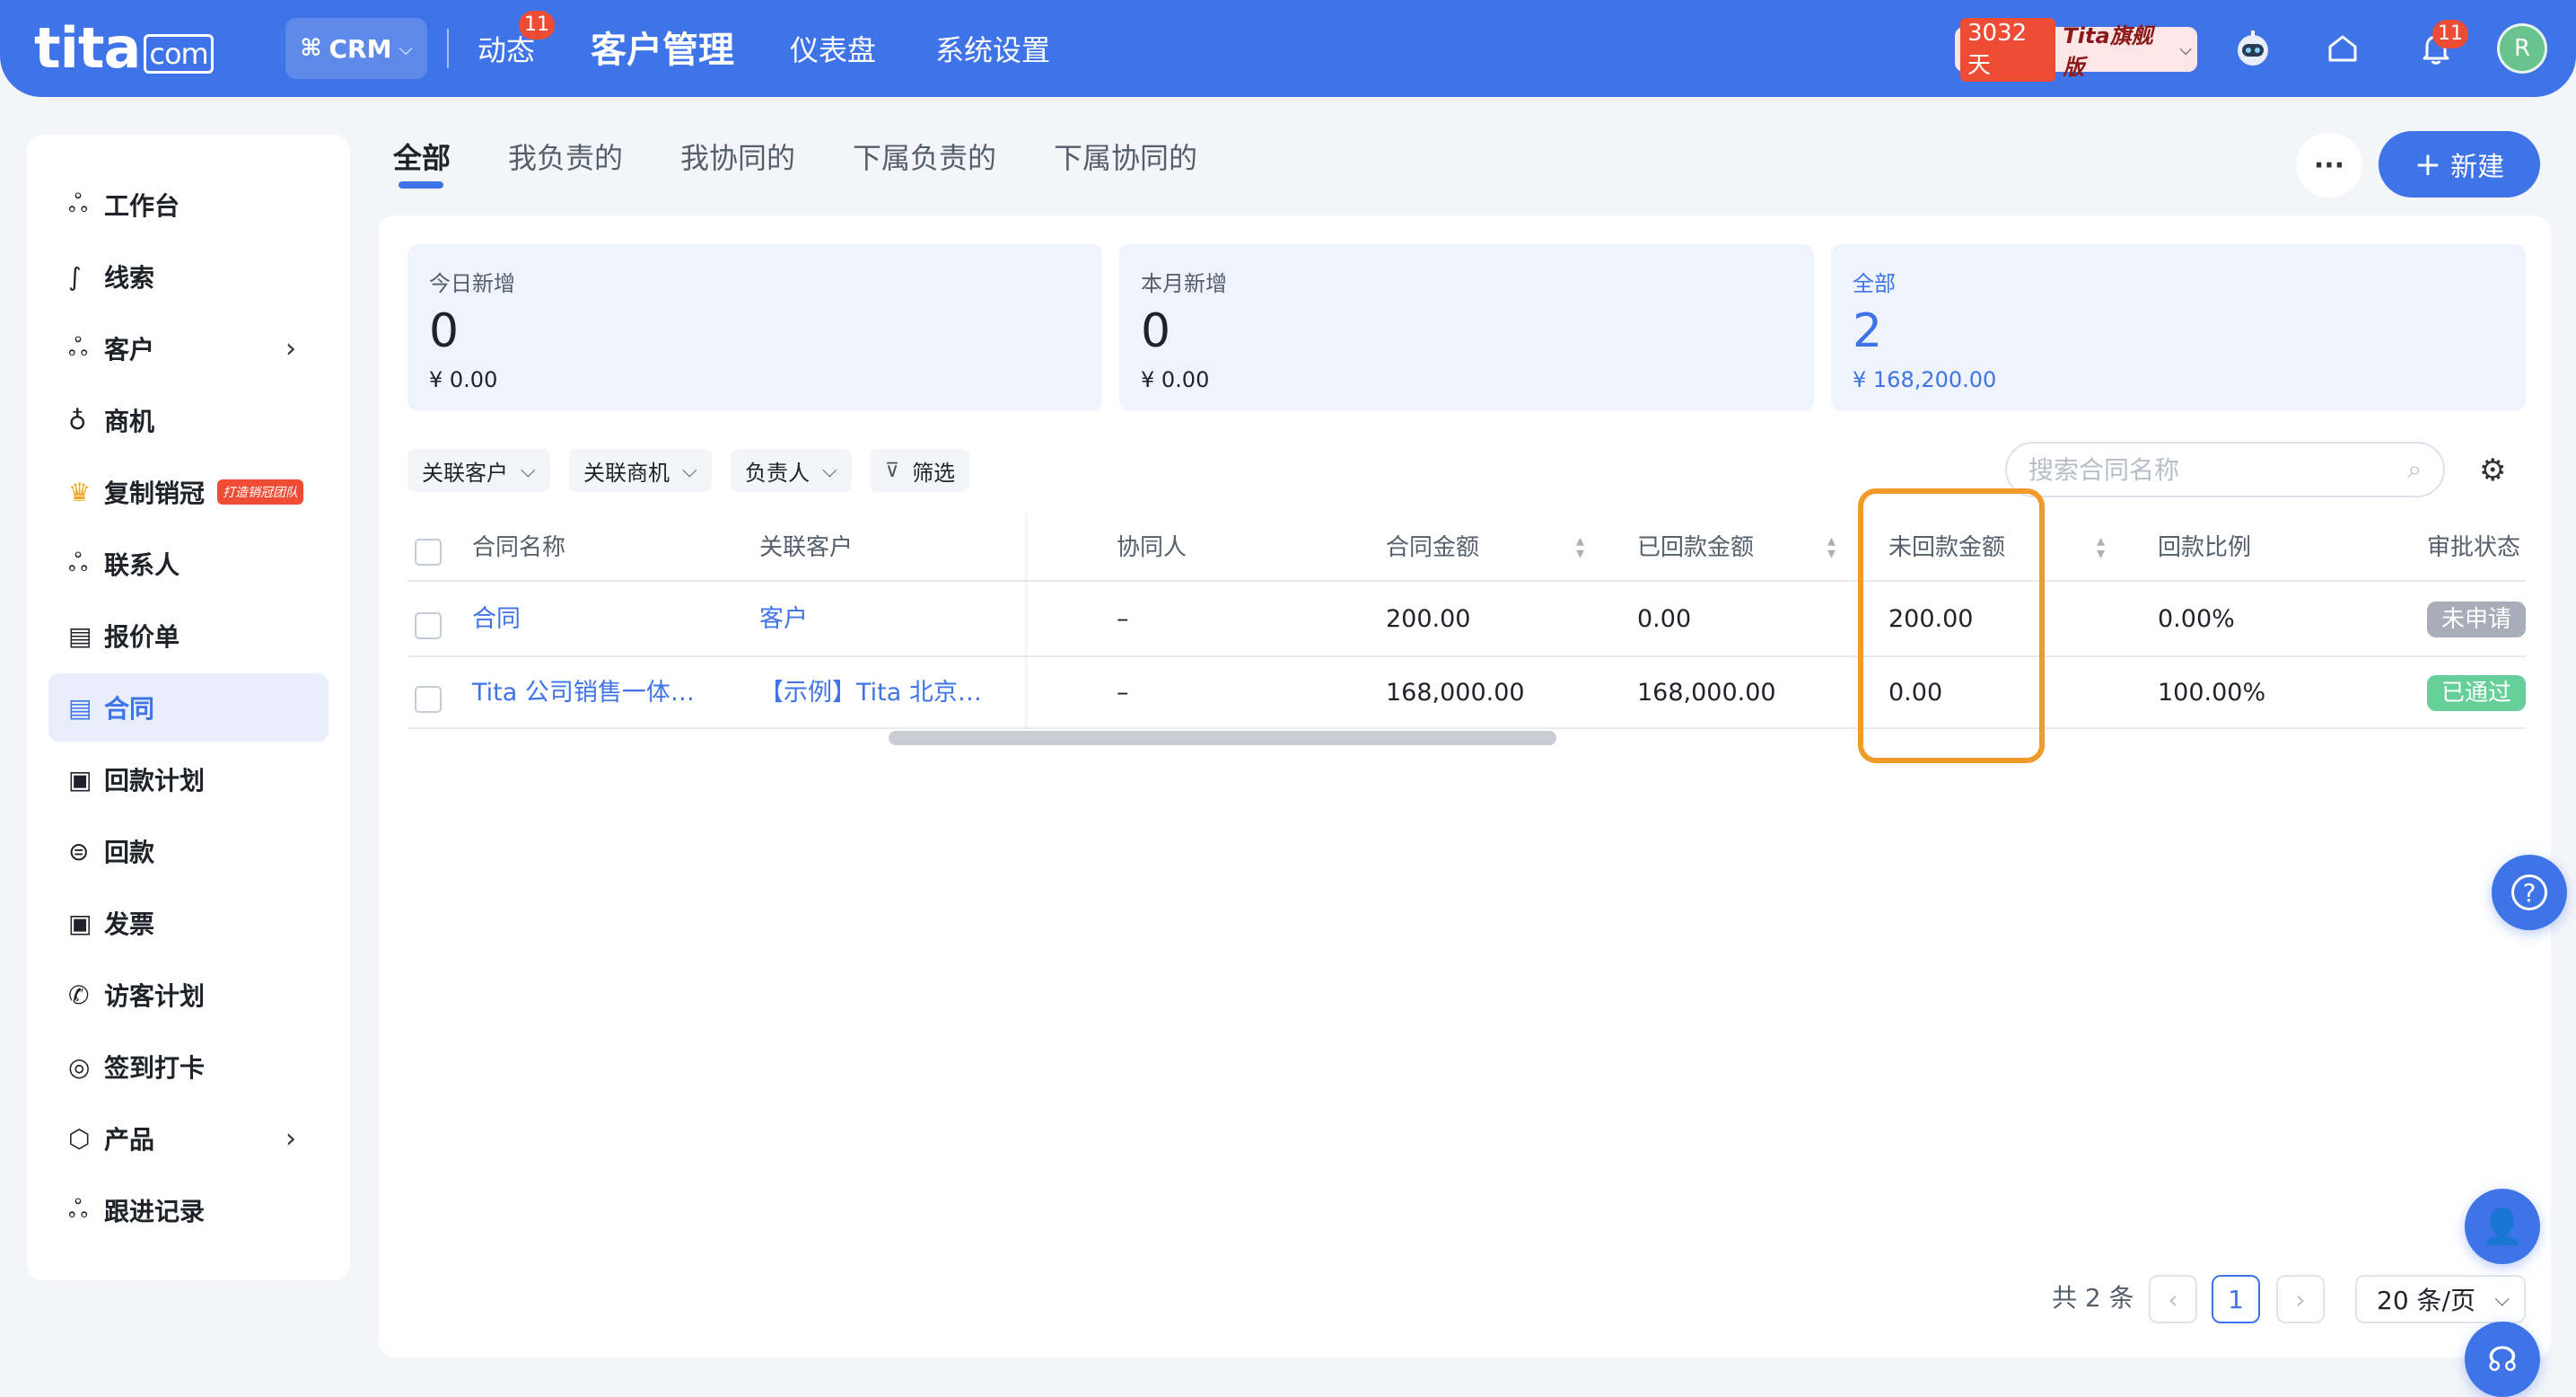 Image resolution: width=2576 pixels, height=1397 pixels. What do you see at coordinates (2492, 470) in the screenshot?
I see `gear-icon: ⚙` at bounding box center [2492, 470].